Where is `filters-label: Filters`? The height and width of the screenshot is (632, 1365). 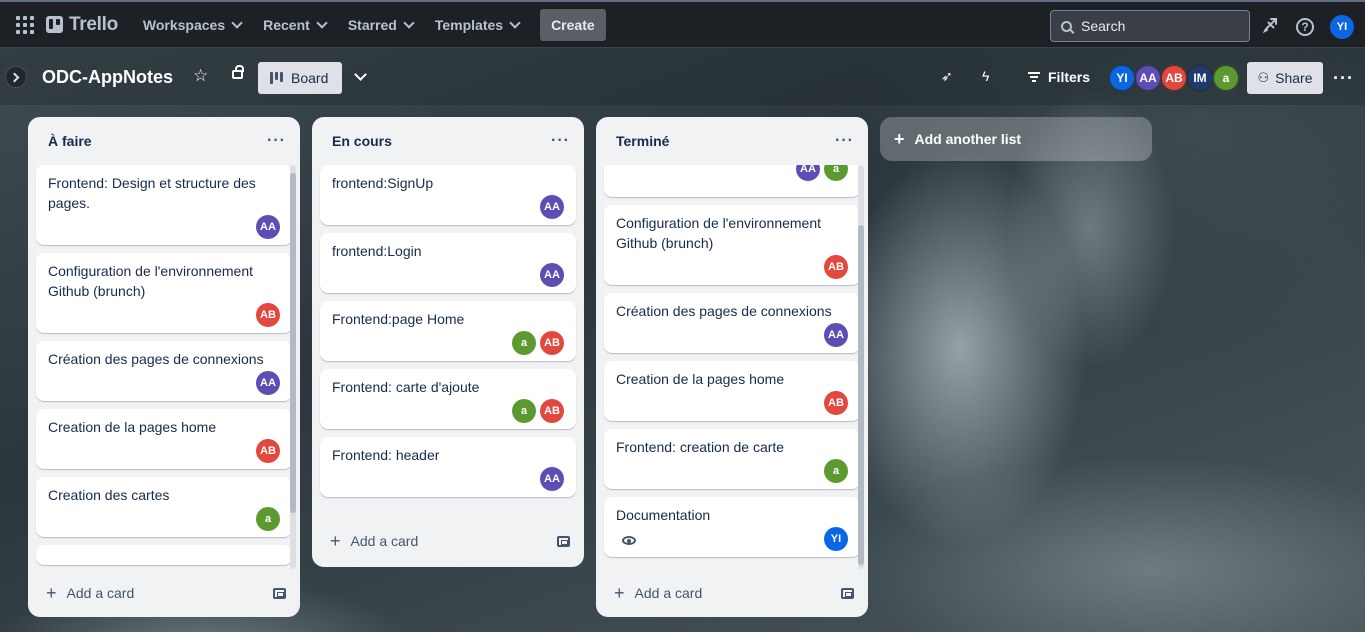 filters-label: Filters is located at coordinates (1069, 77).